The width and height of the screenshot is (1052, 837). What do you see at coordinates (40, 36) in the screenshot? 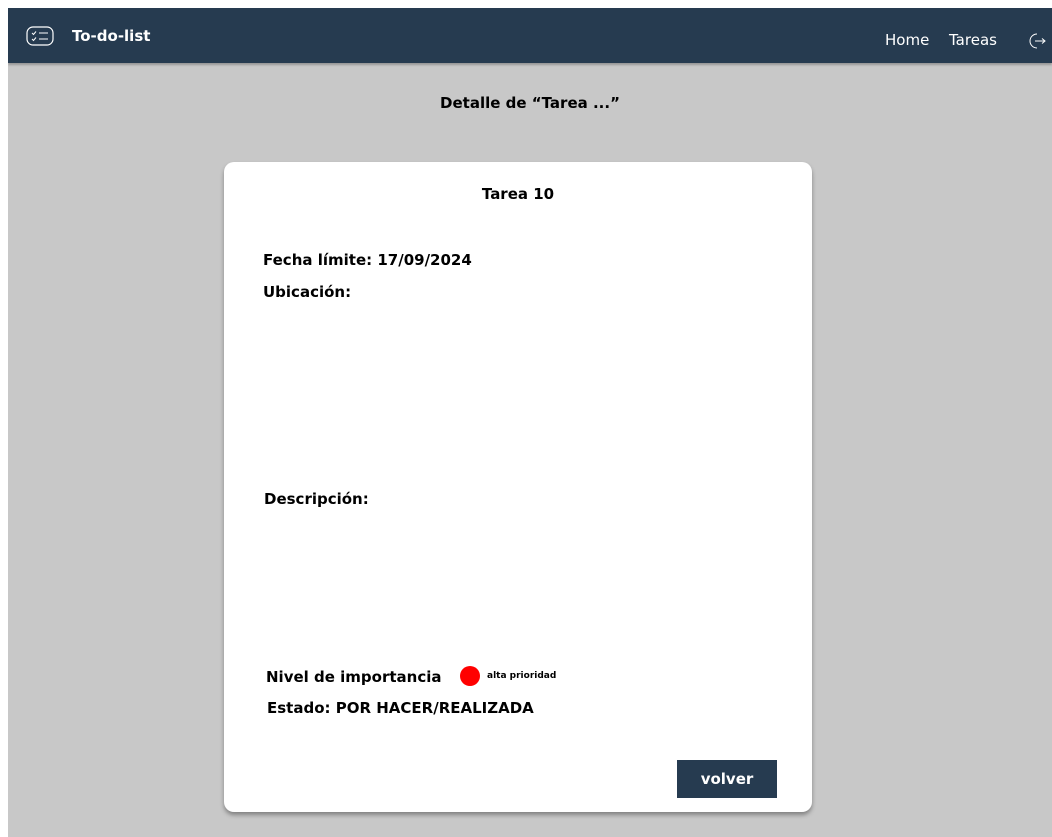
I see `checklist-icon` at bounding box center [40, 36].